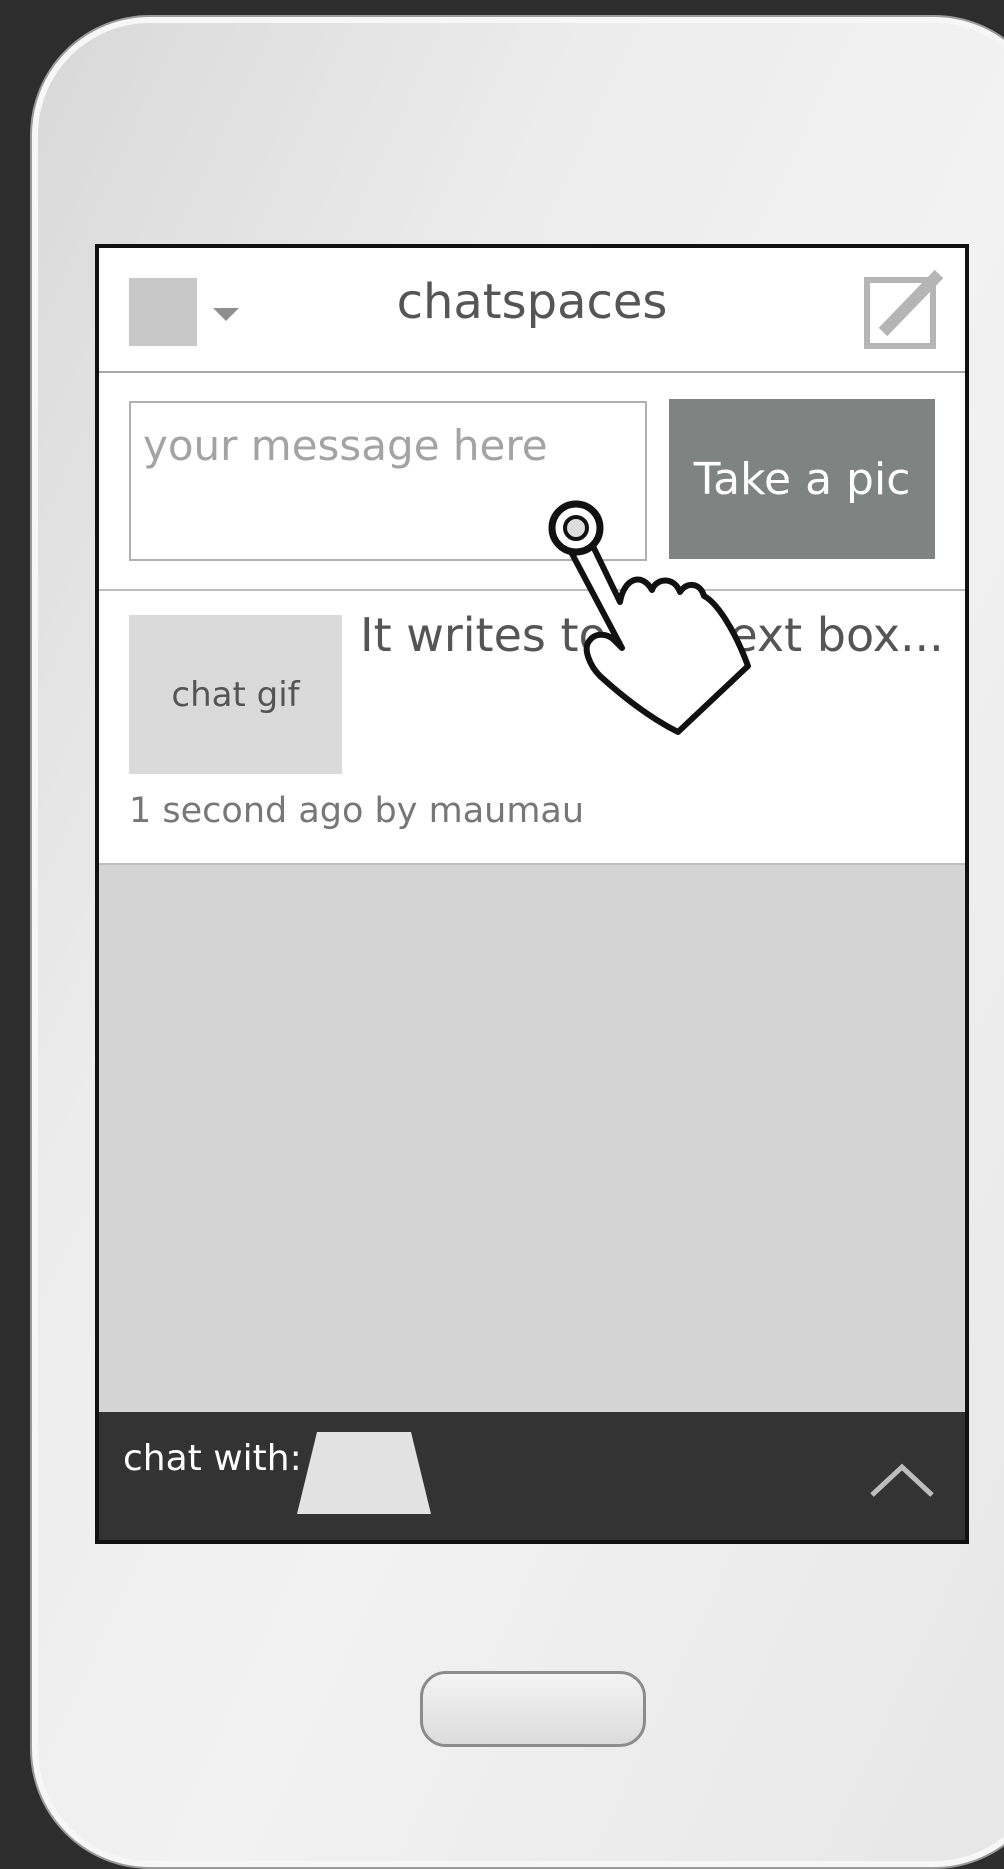 Image resolution: width=1004 pixels, height=1869 pixels. Describe the element at coordinates (357, 811) in the screenshot. I see `post-meta: 1 second ago by maumau` at that location.